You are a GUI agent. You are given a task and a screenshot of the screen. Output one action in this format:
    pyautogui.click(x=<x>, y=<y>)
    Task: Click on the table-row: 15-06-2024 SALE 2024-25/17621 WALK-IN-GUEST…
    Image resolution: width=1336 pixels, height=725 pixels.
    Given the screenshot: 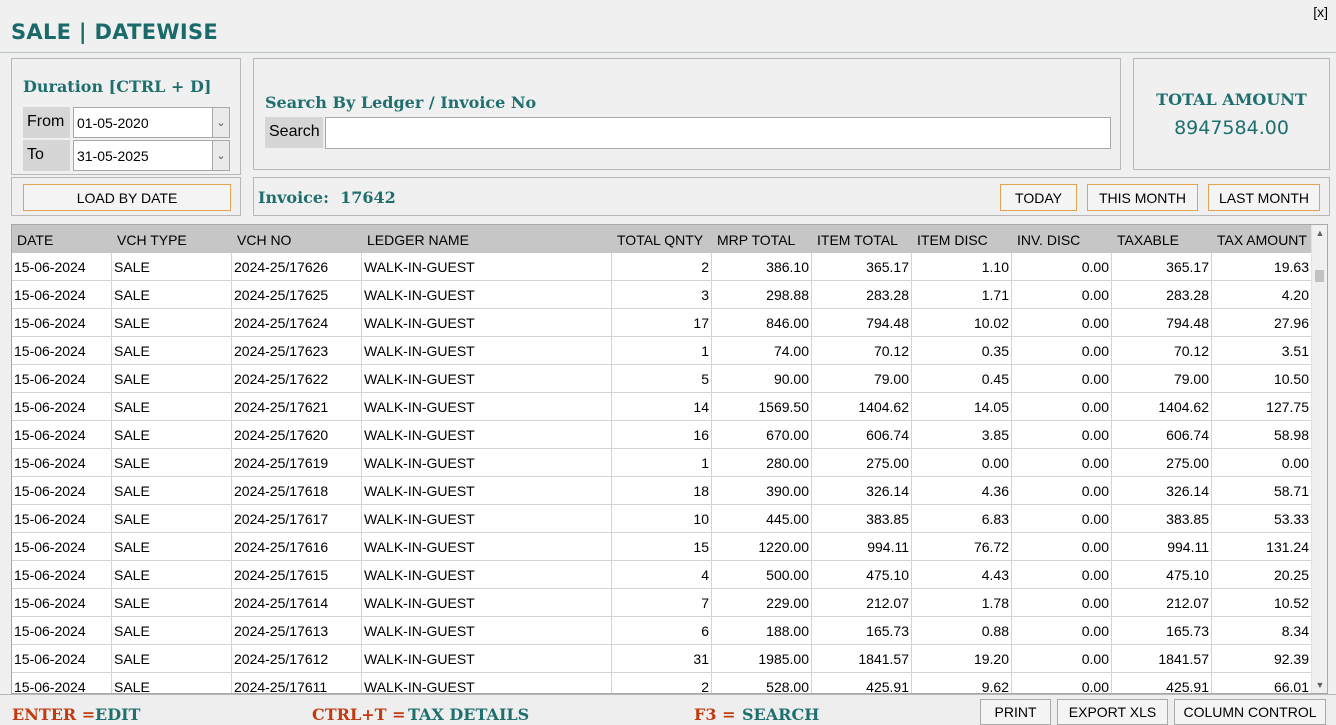 What is the action you would take?
    pyautogui.click(x=662, y=407)
    